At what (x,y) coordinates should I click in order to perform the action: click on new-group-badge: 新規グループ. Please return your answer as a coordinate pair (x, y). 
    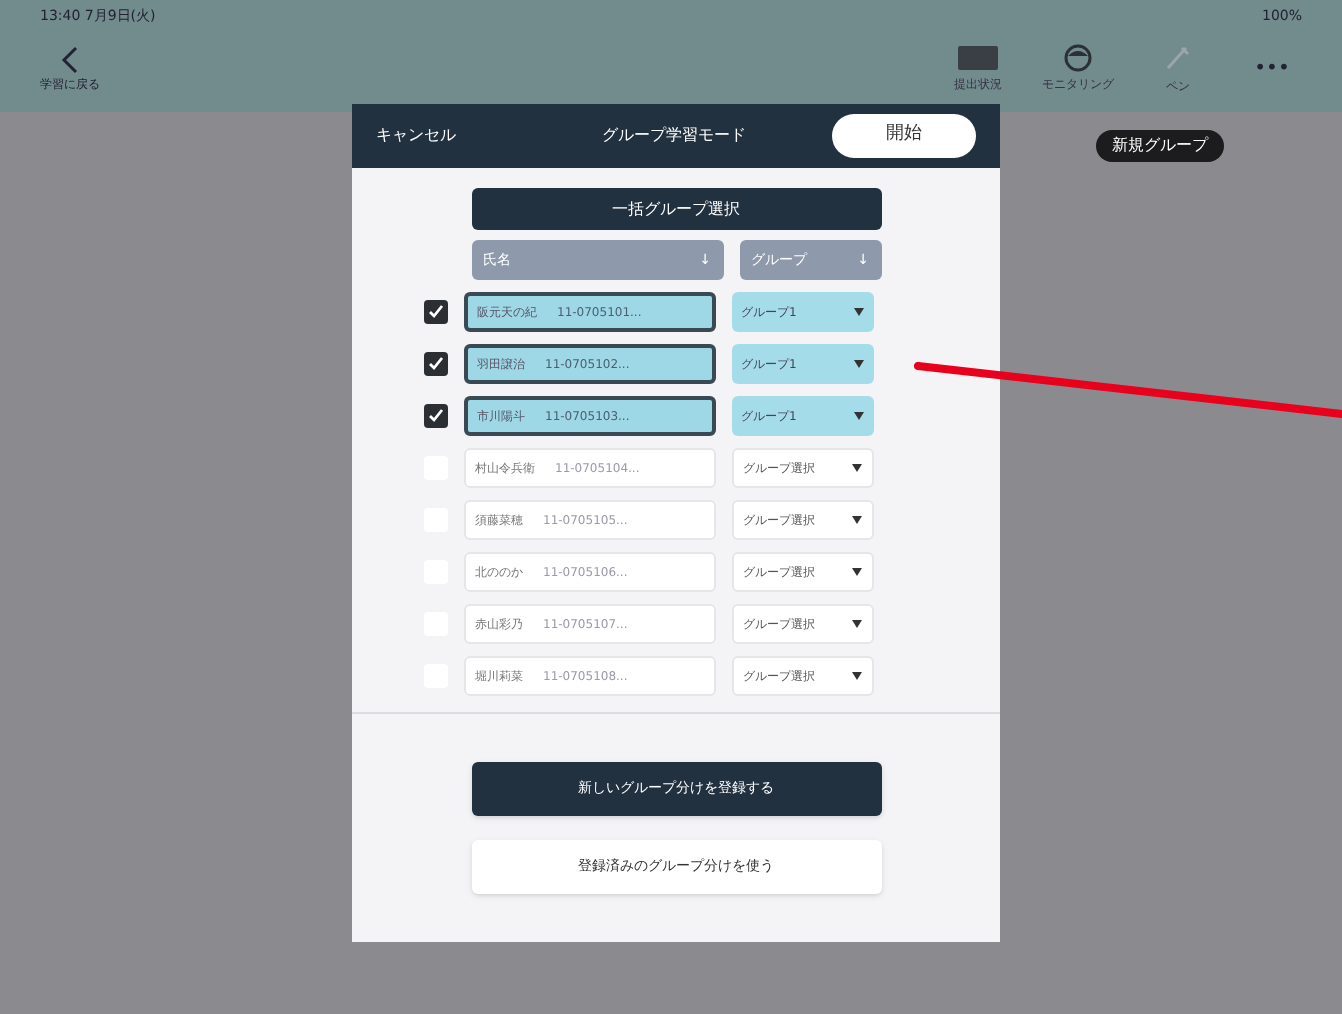
    Looking at the image, I should click on (1160, 146).